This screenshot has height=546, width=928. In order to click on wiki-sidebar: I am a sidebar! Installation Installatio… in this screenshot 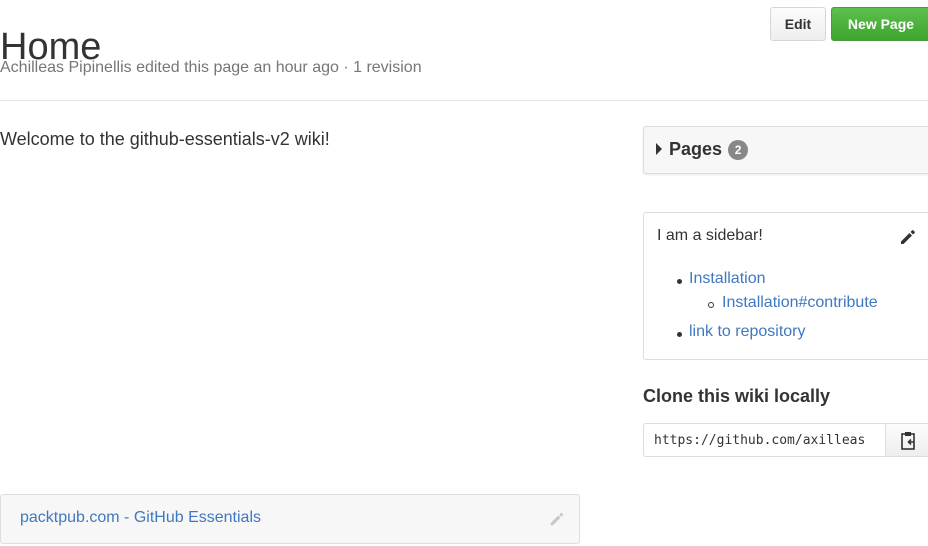, I will do `click(785, 286)`.